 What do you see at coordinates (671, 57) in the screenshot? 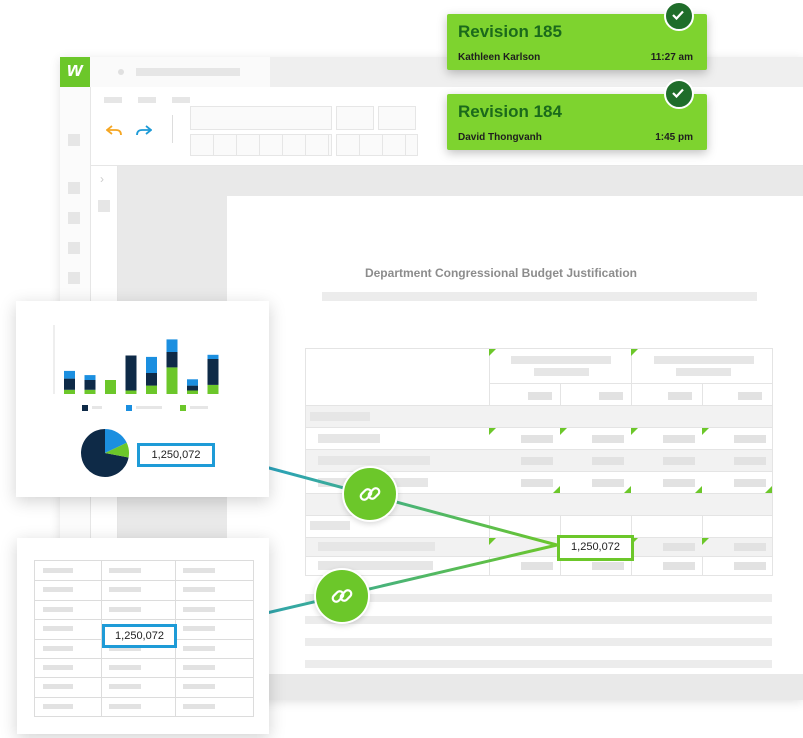
I see `revision-time: 11:27 am` at bounding box center [671, 57].